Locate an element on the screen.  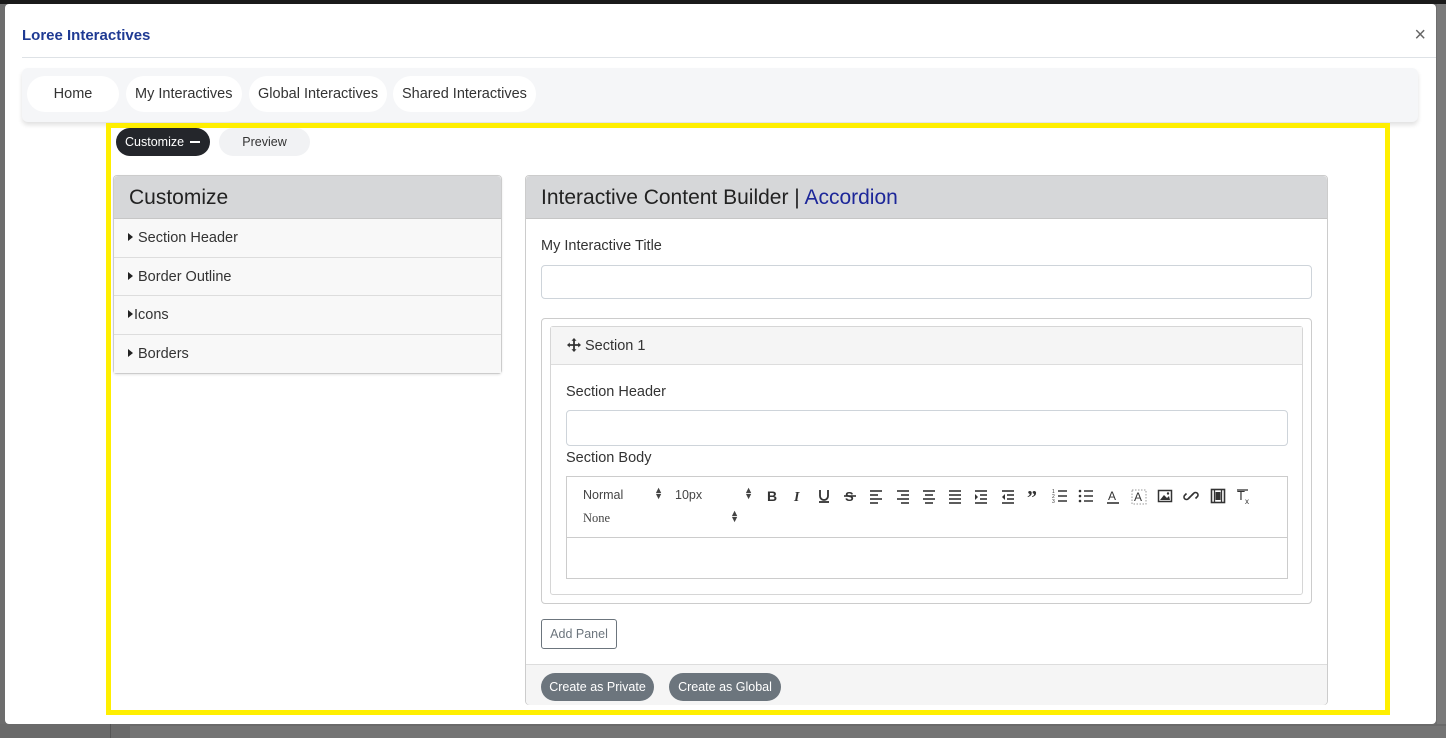
text-color-icon: A is located at coordinates (1113, 496).